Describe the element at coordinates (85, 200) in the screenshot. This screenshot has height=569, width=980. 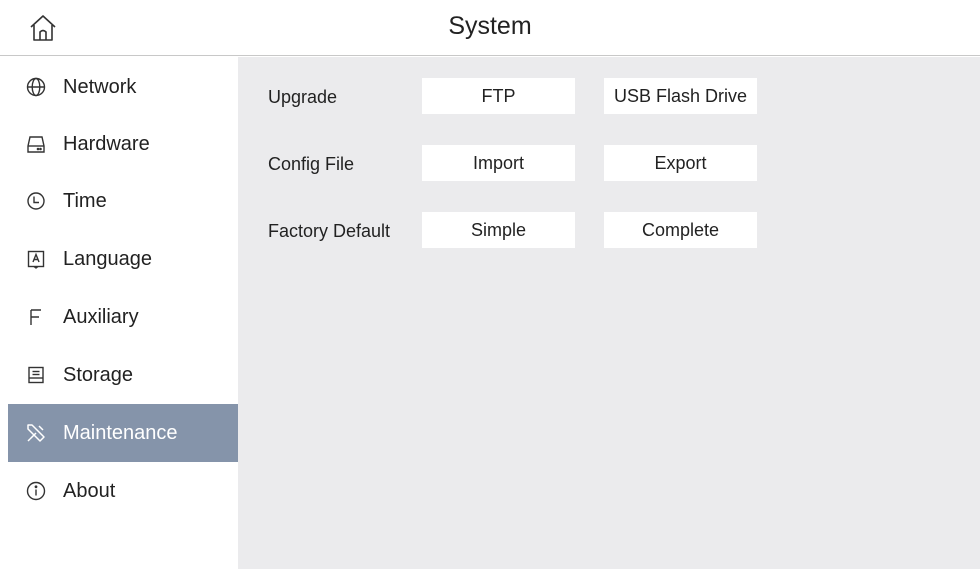
I see `sidebar-item-label: Time` at that location.